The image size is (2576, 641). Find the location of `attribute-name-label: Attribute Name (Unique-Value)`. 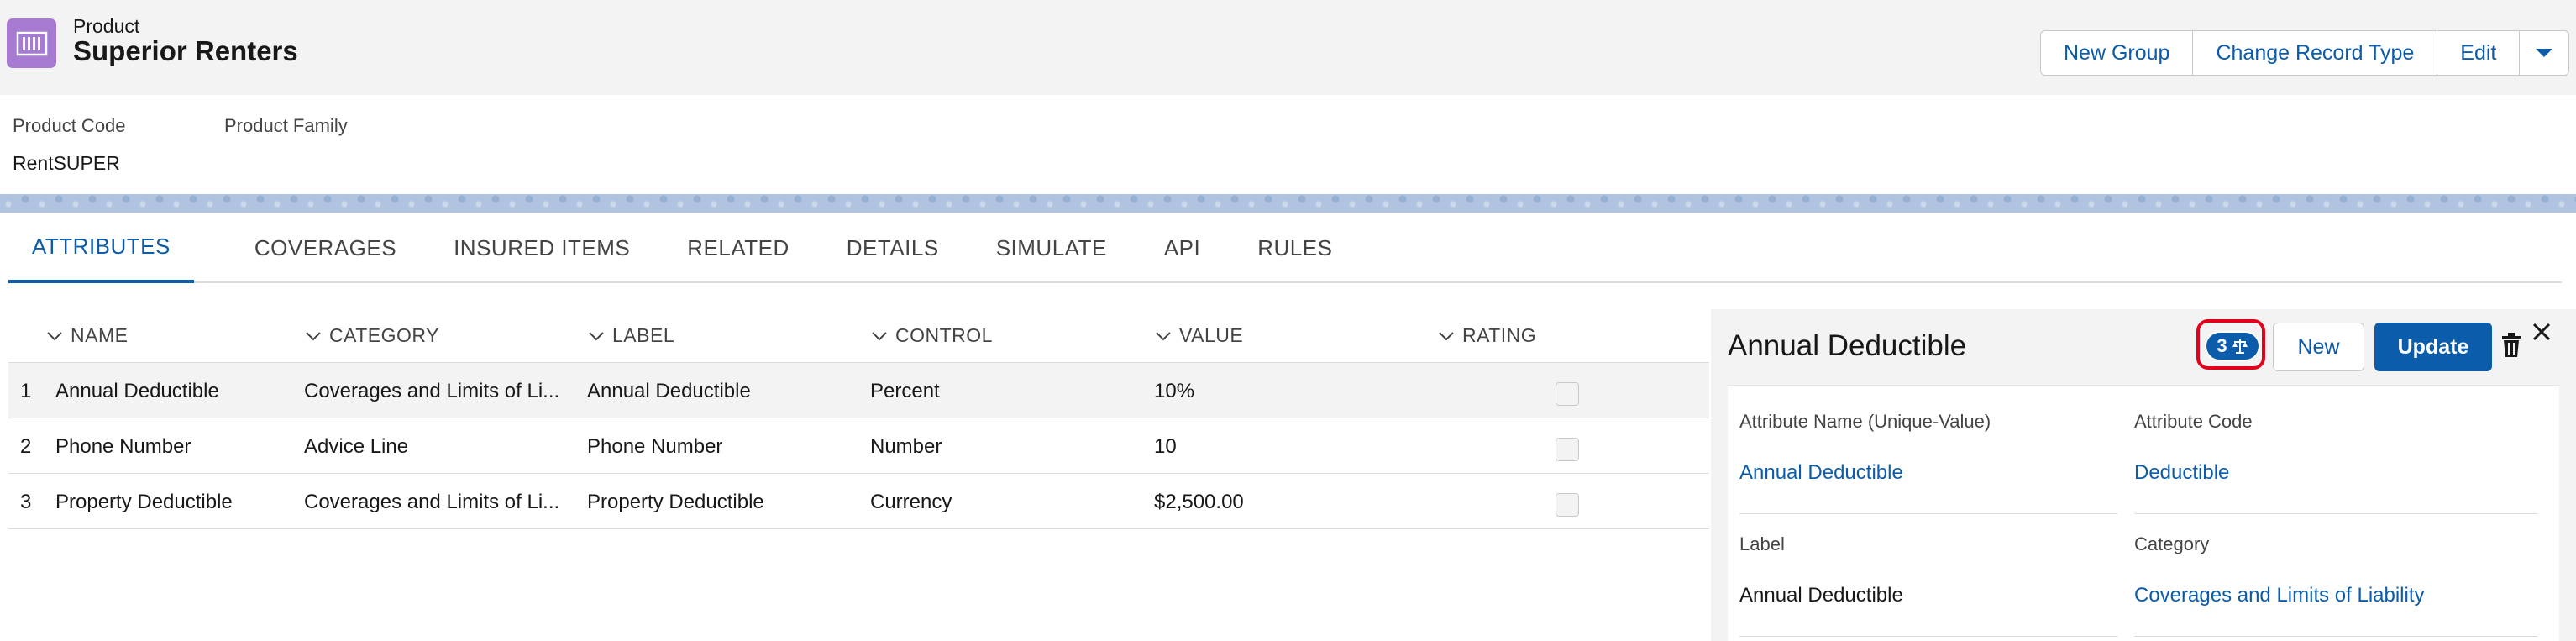

attribute-name-label: Attribute Name (Unique-Value) is located at coordinates (1865, 421).